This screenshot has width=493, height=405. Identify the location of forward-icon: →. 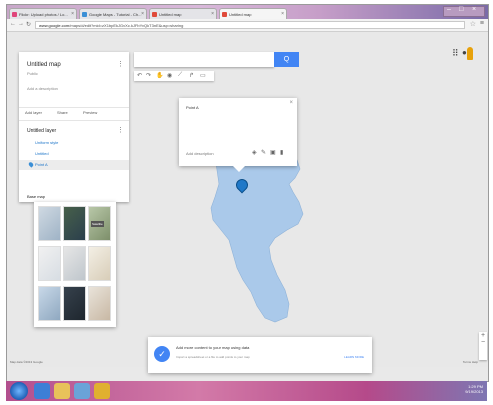
(21, 24).